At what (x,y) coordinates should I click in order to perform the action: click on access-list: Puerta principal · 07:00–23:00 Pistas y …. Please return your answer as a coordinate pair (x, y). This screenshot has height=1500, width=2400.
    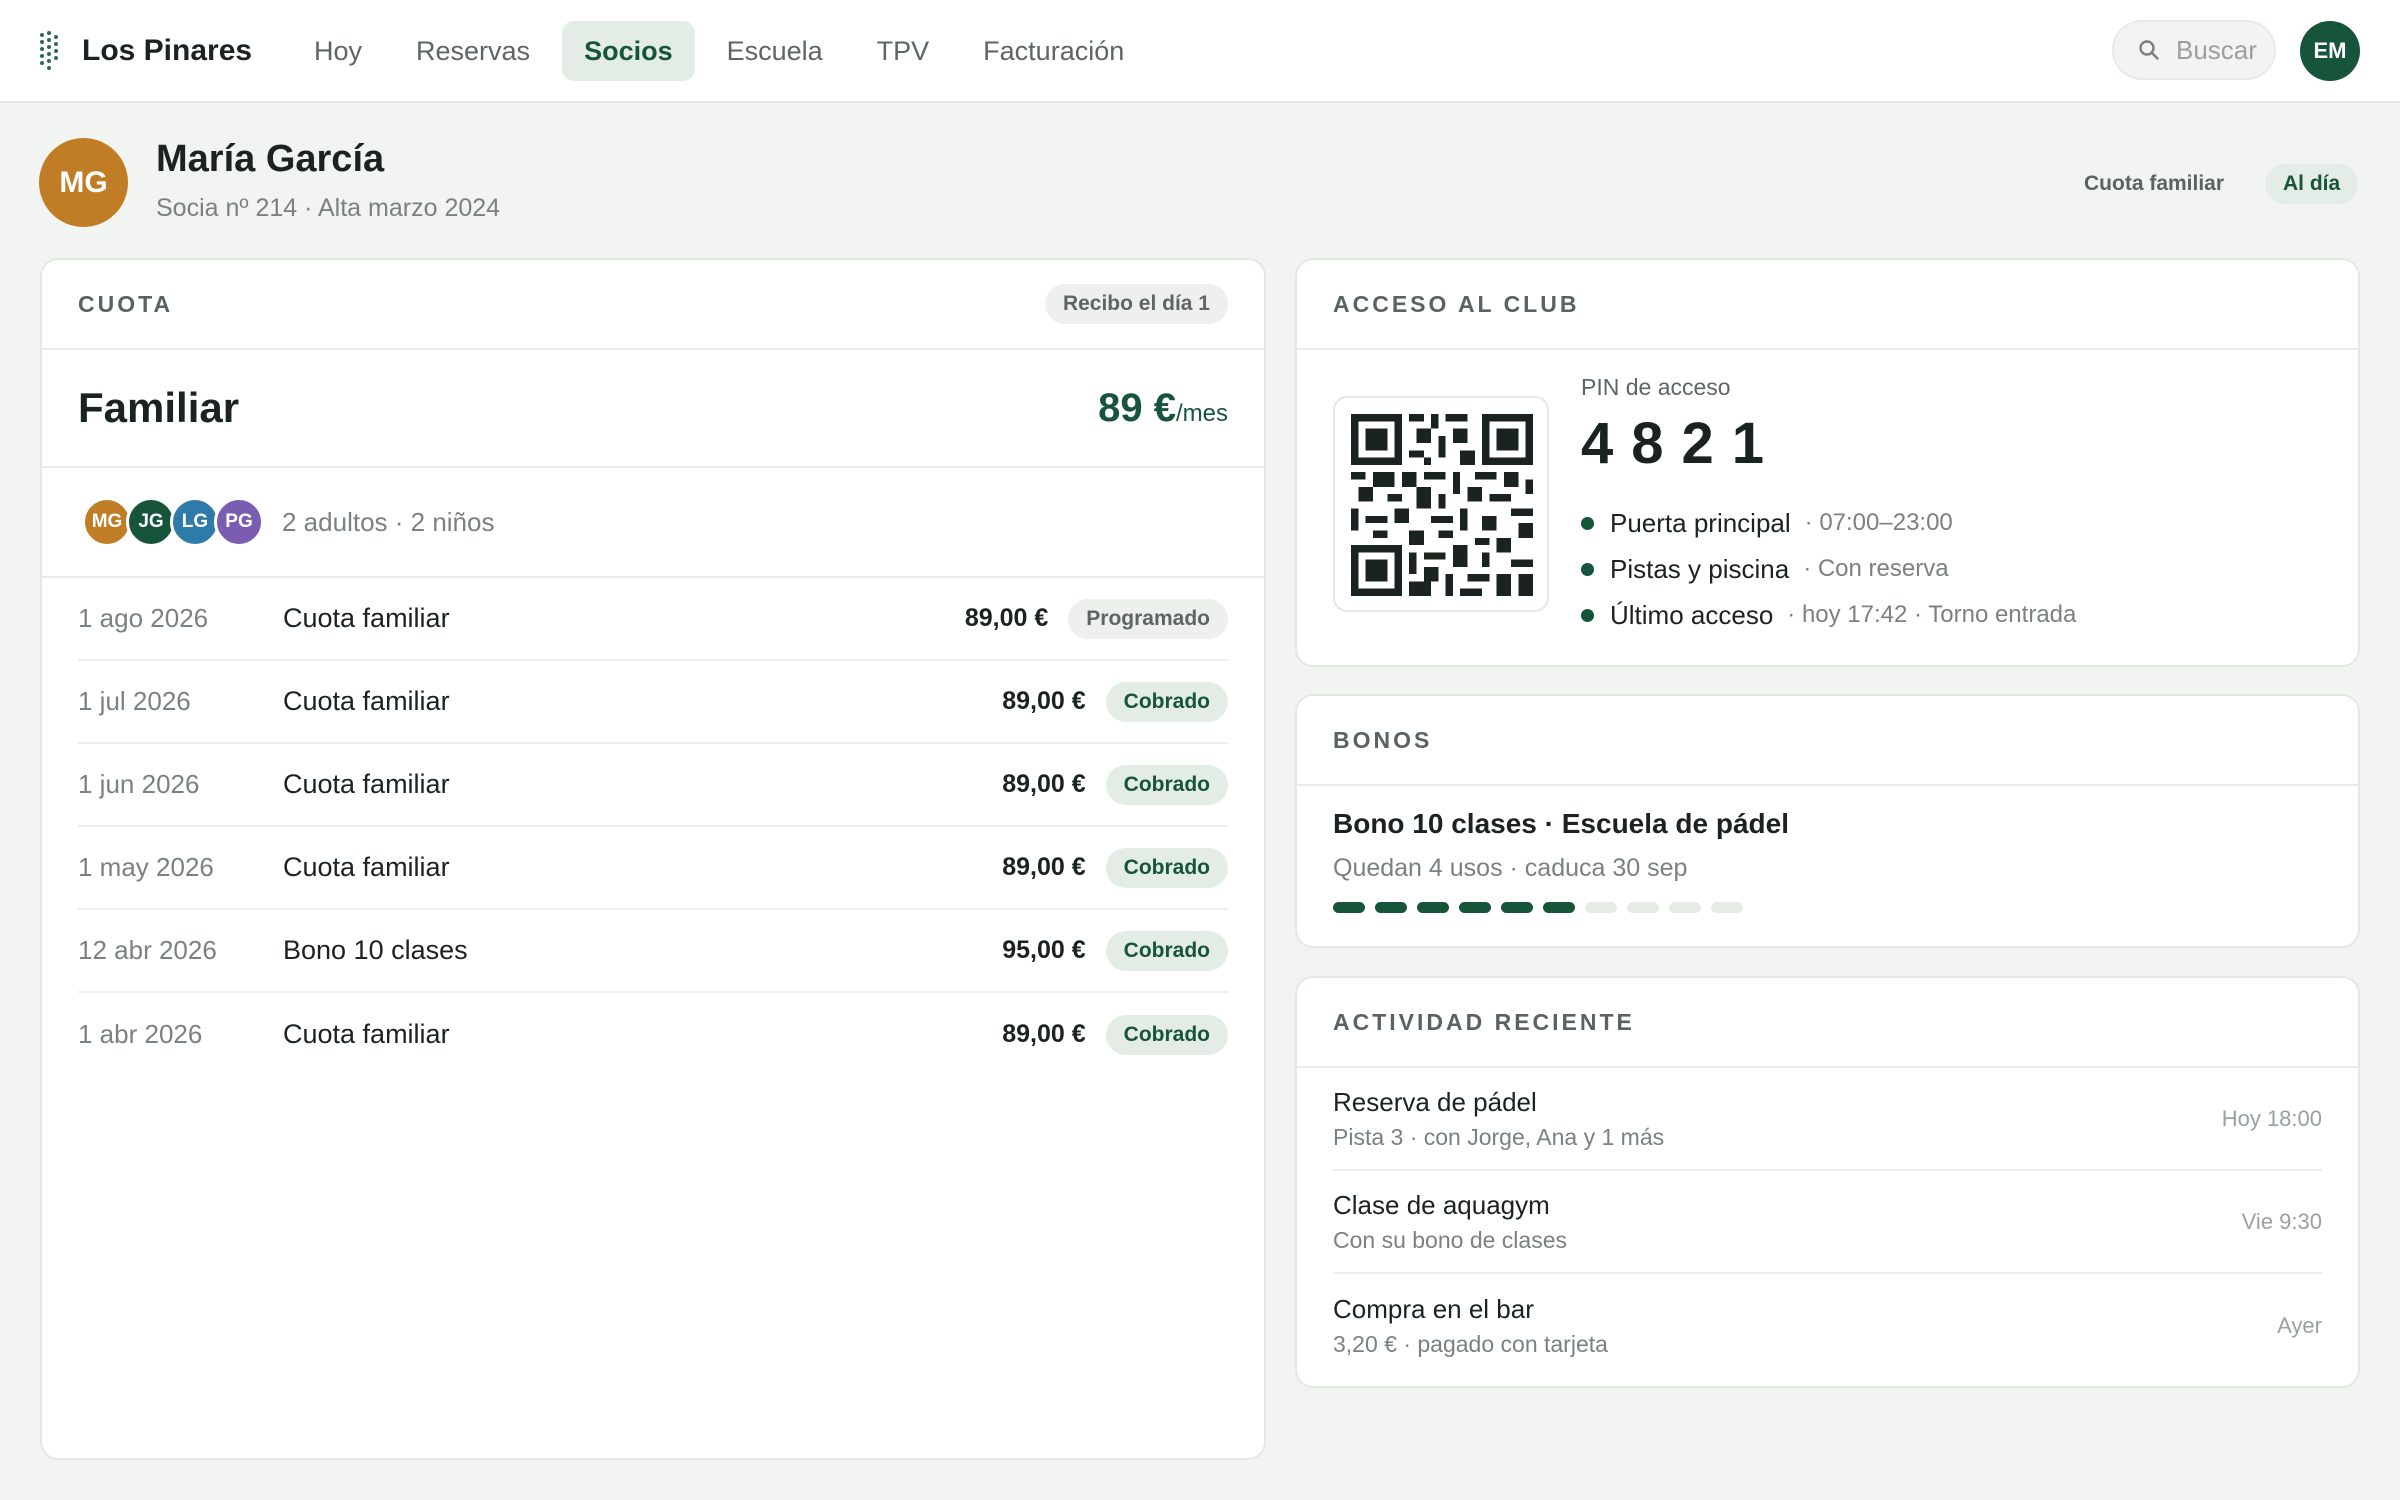
    Looking at the image, I should click on (1828, 569).